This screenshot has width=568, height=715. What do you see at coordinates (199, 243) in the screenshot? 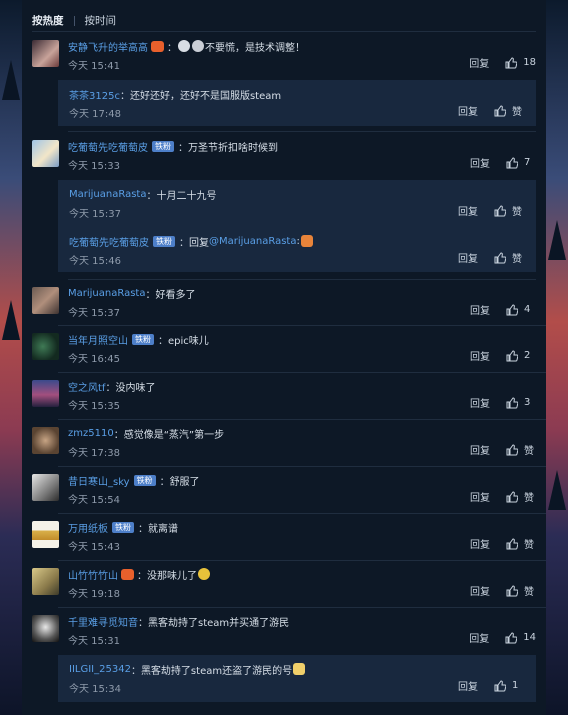
I see `reply-text: 回复` at bounding box center [199, 243].